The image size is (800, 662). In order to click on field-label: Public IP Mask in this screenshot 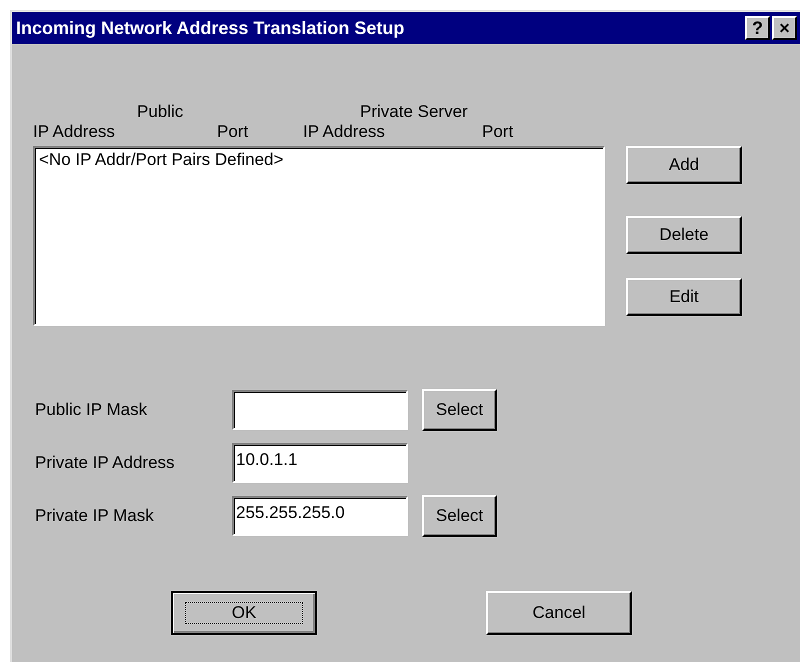, I will do `click(91, 410)`.